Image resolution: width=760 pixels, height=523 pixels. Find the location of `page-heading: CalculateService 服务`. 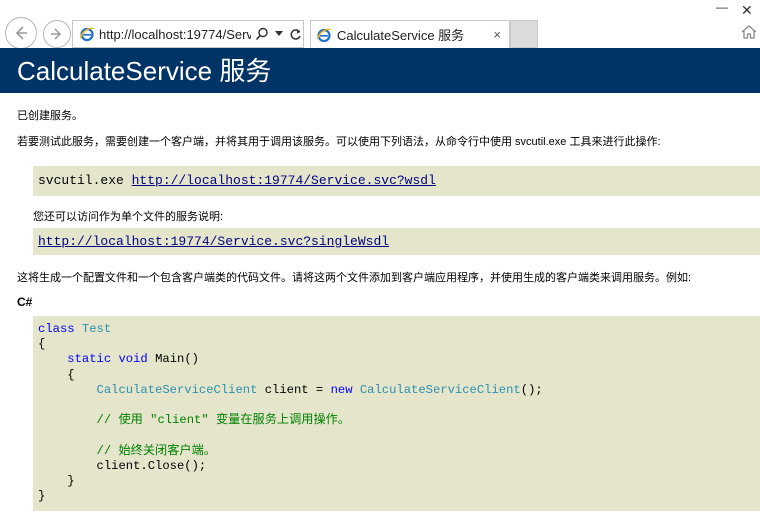

page-heading: CalculateService 服务 is located at coordinates (380, 70).